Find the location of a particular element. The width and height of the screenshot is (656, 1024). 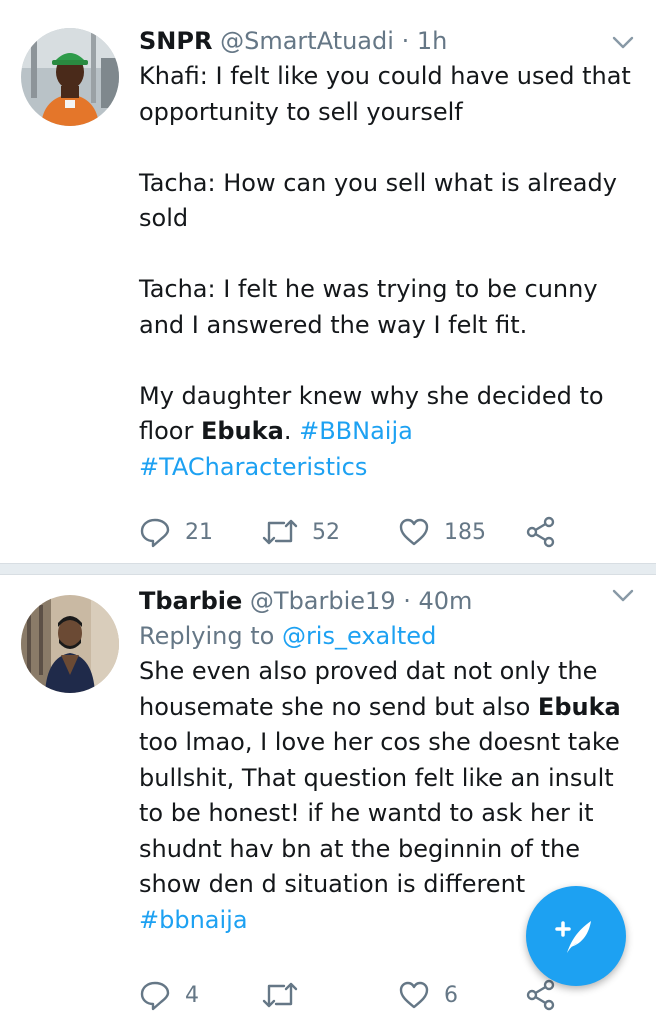

author-name: Tbarbie is located at coordinates (190, 601).